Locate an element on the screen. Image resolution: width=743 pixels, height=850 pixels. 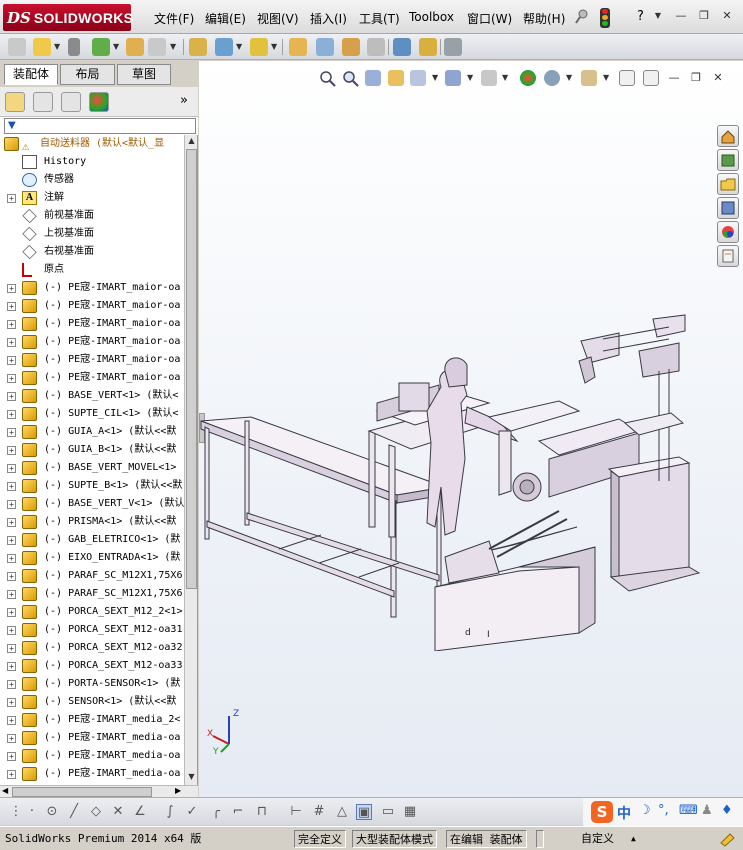
menu-window: 窗口(W) is located at coordinates (489, 18).